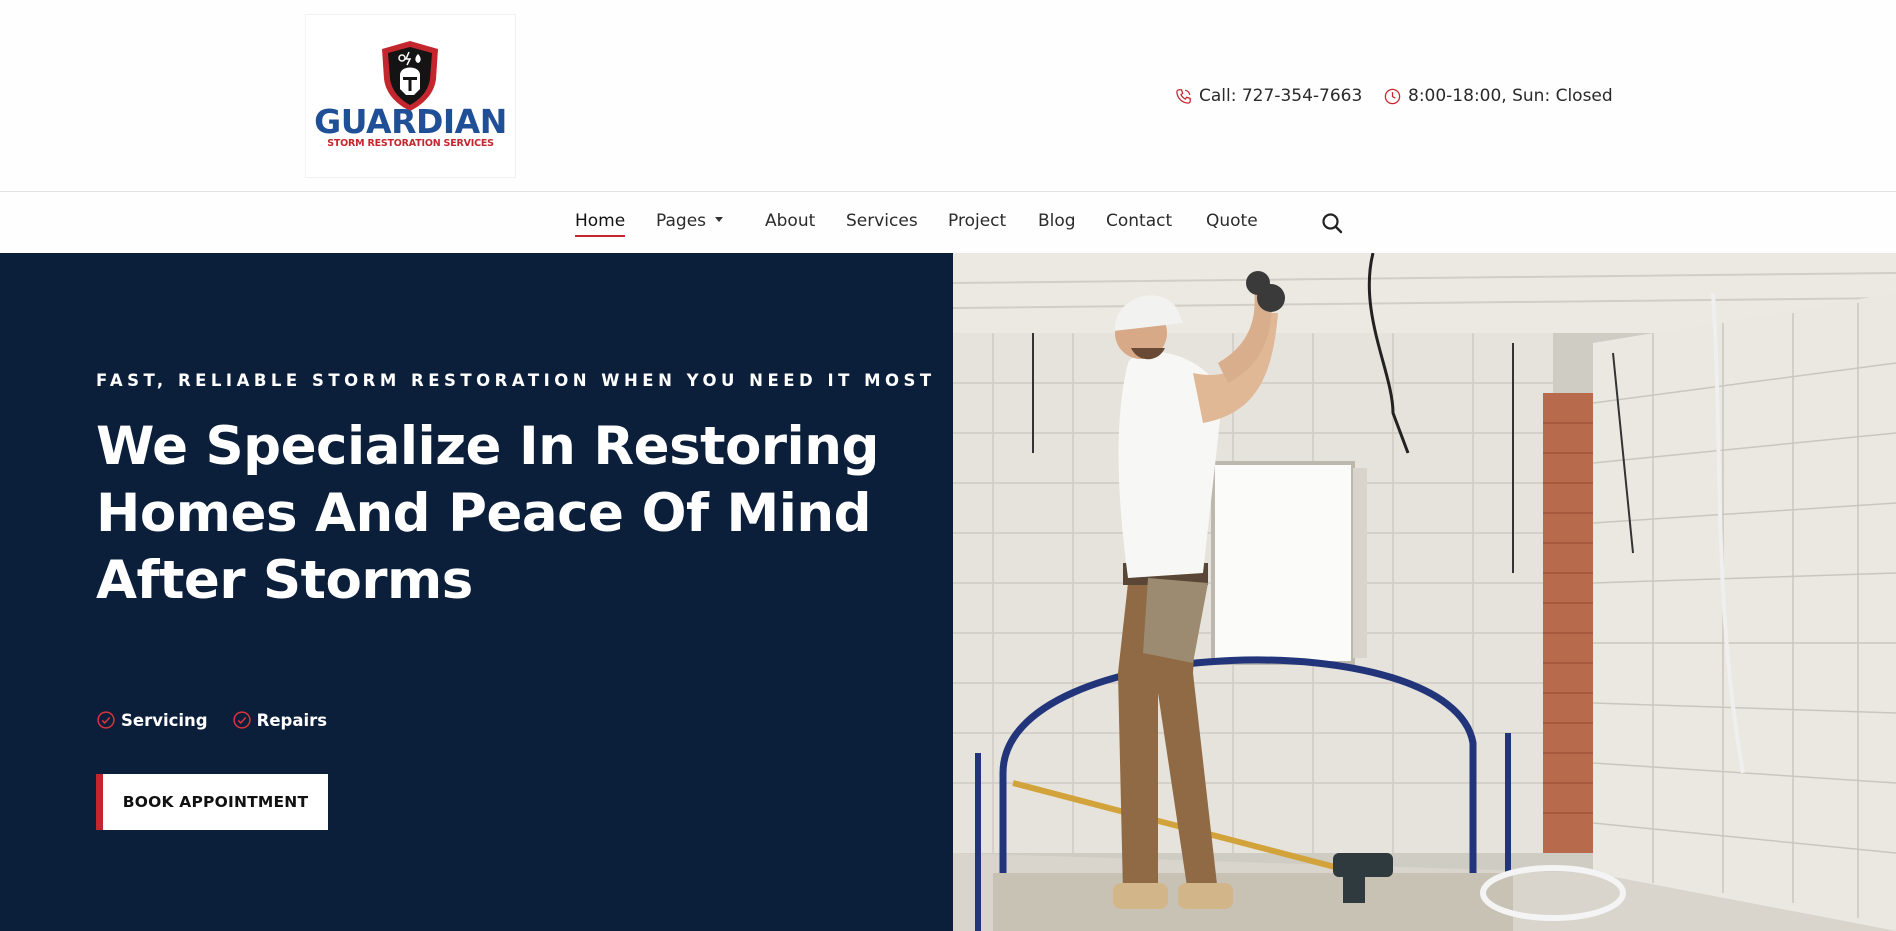  What do you see at coordinates (1392, 96) in the screenshot?
I see `clock-icon` at bounding box center [1392, 96].